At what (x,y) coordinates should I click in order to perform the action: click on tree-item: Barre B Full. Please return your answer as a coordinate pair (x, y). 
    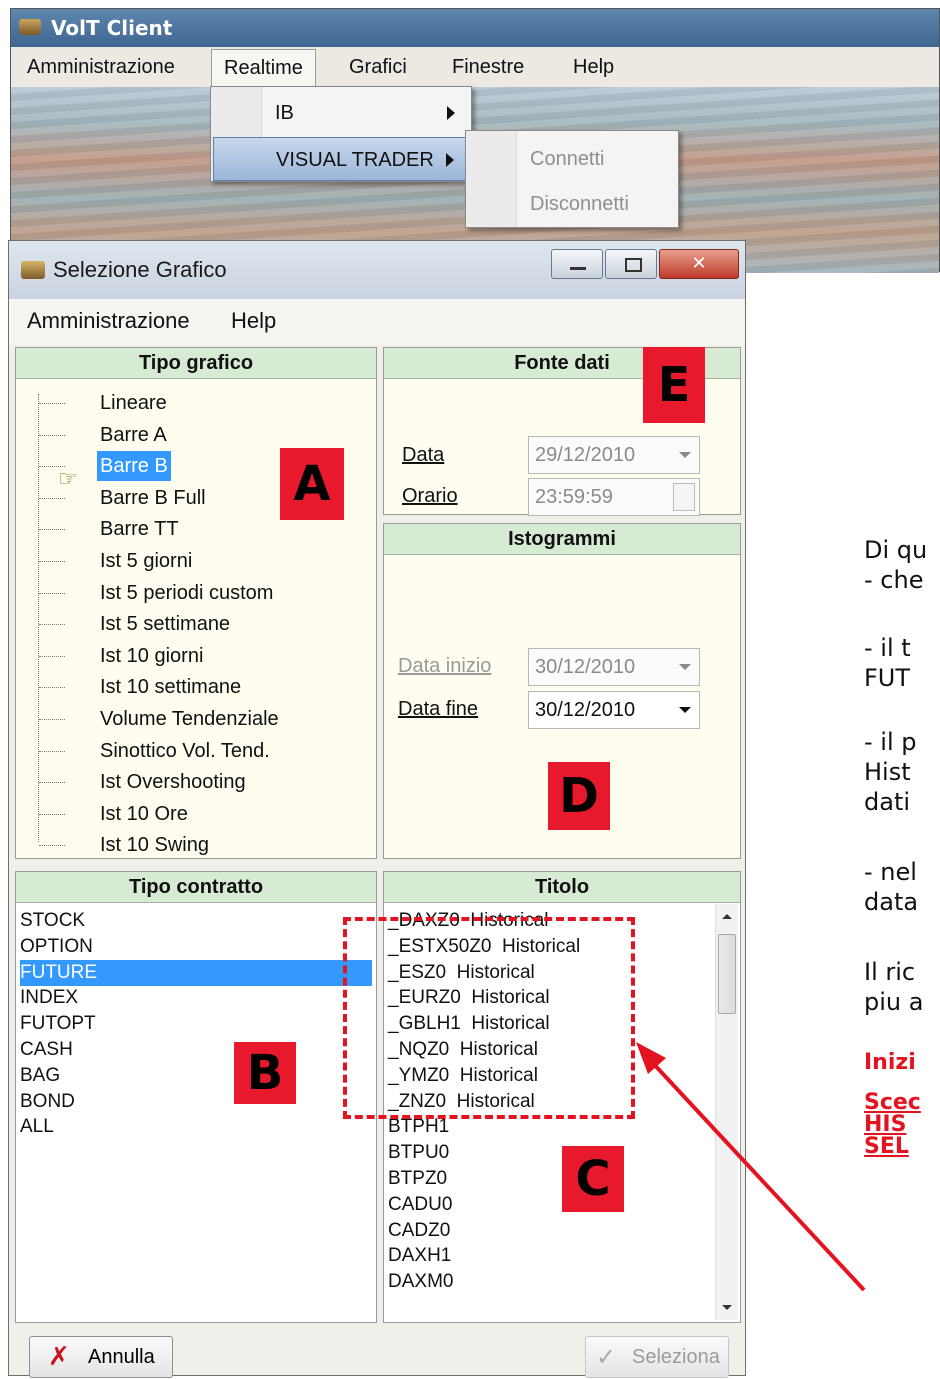
    Looking at the image, I should click on (153, 498).